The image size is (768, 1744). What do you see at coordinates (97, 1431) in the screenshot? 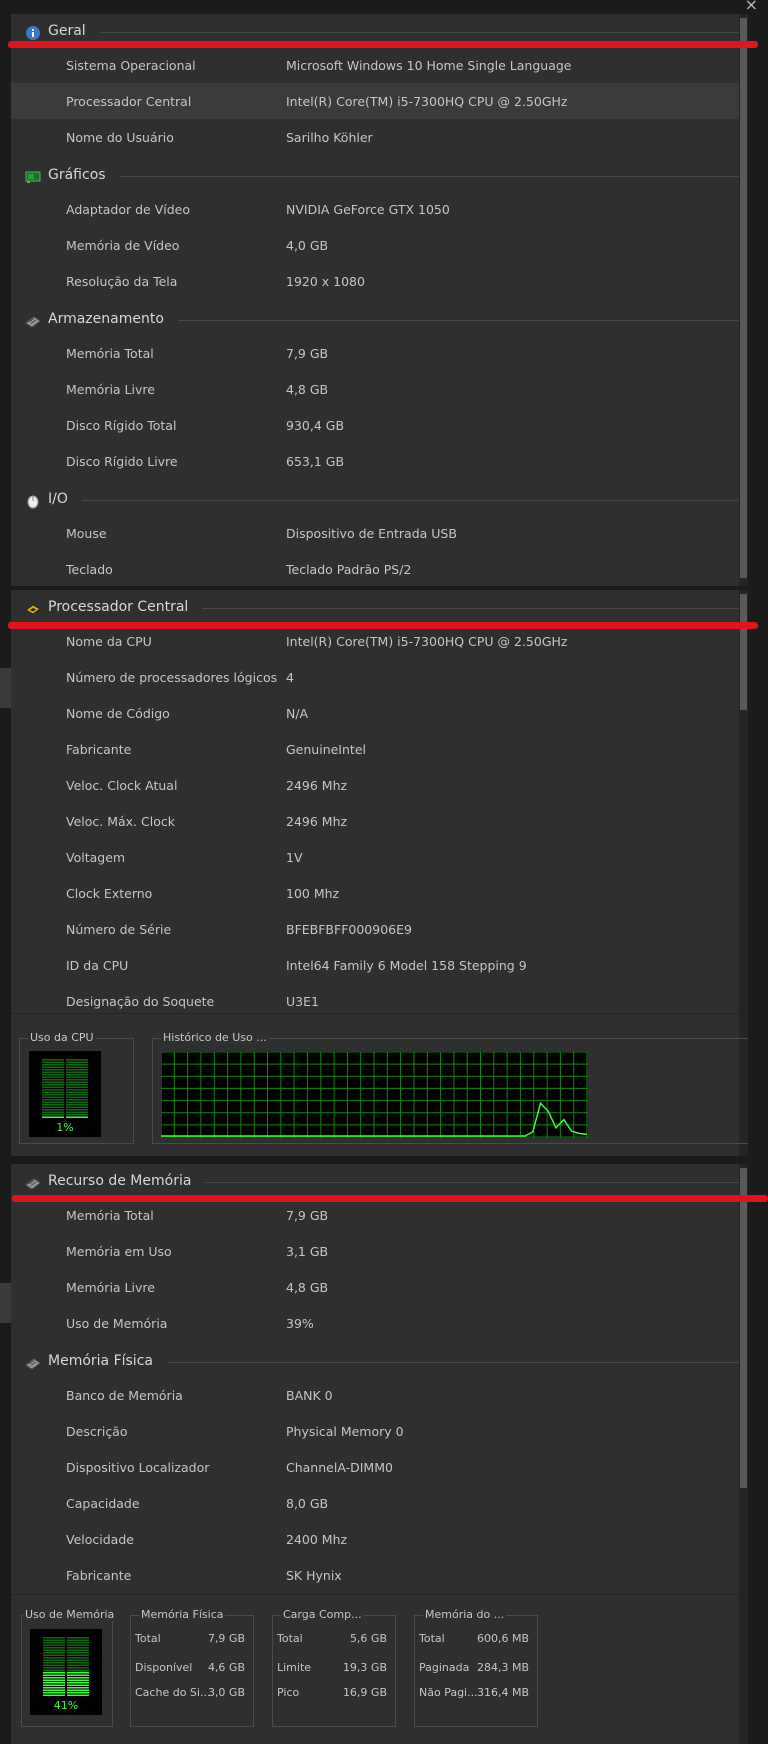
I see `property-label: Descrição` at bounding box center [97, 1431].